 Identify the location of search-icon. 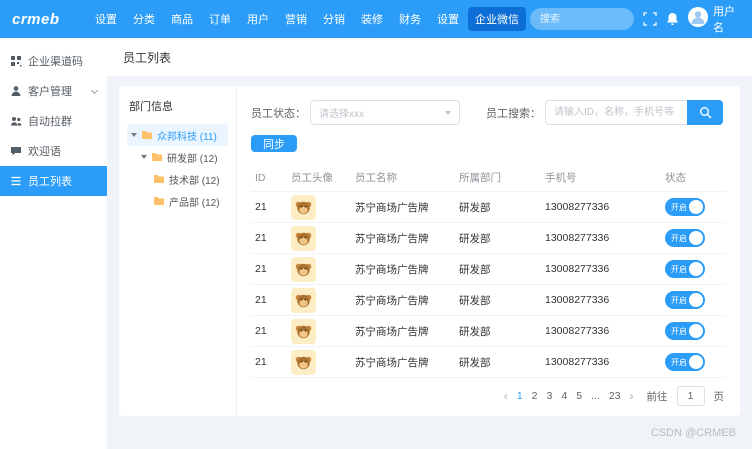
(705, 113).